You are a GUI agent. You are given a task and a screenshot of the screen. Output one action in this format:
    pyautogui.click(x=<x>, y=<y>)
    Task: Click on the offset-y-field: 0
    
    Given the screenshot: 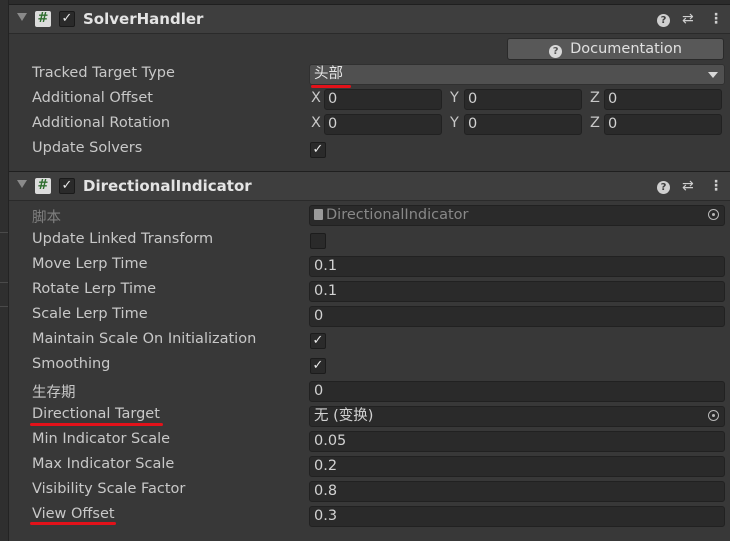 What is the action you would take?
    pyautogui.click(x=523, y=99)
    